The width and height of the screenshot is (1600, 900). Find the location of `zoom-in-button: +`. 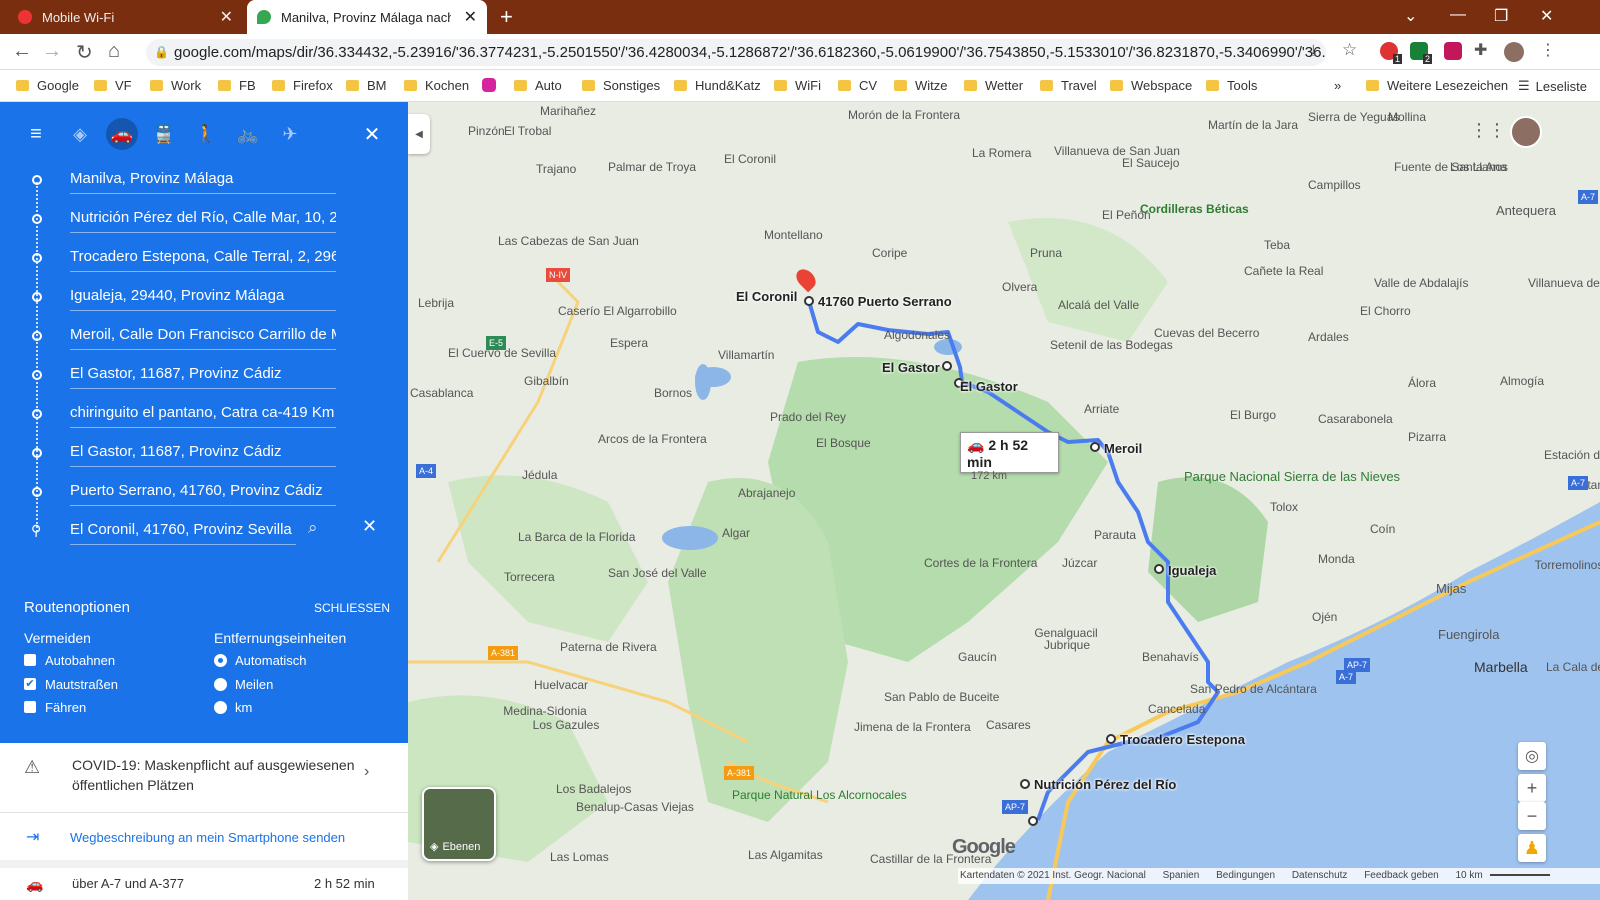

zoom-in-button: + is located at coordinates (1532, 788).